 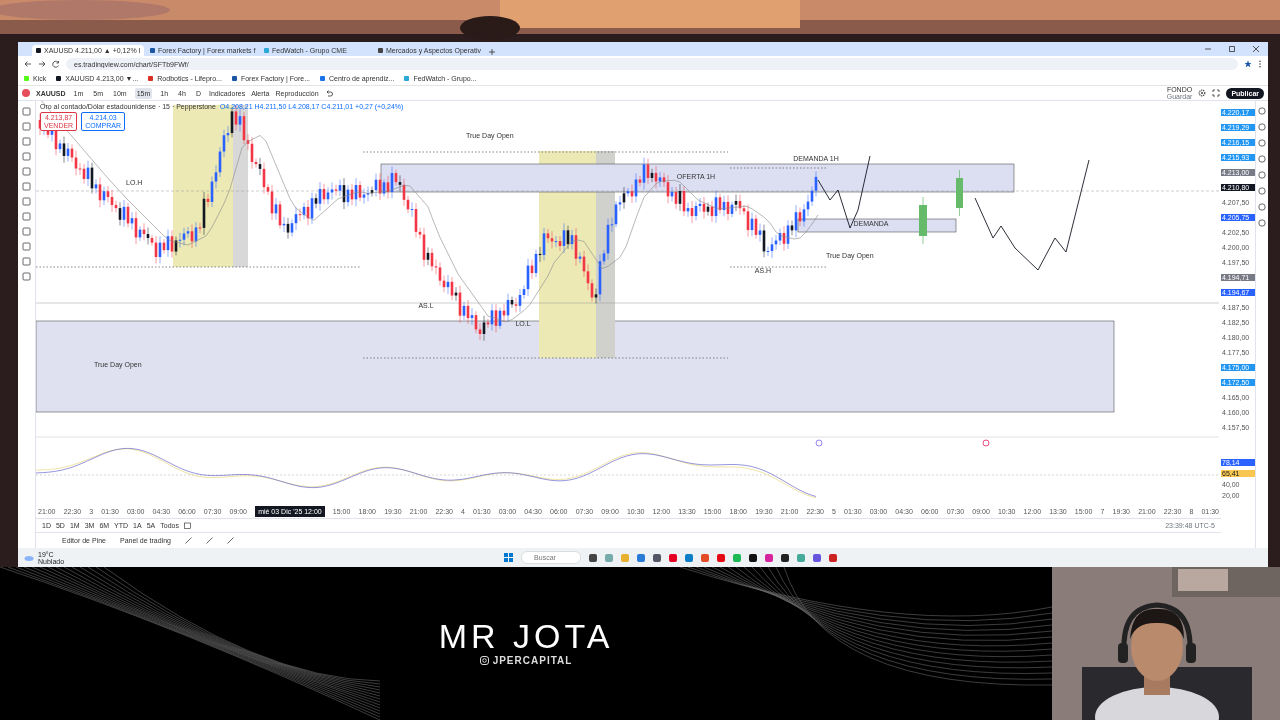 What do you see at coordinates (526, 636) in the screenshot?
I see `channel-name: MR JOTA` at bounding box center [526, 636].